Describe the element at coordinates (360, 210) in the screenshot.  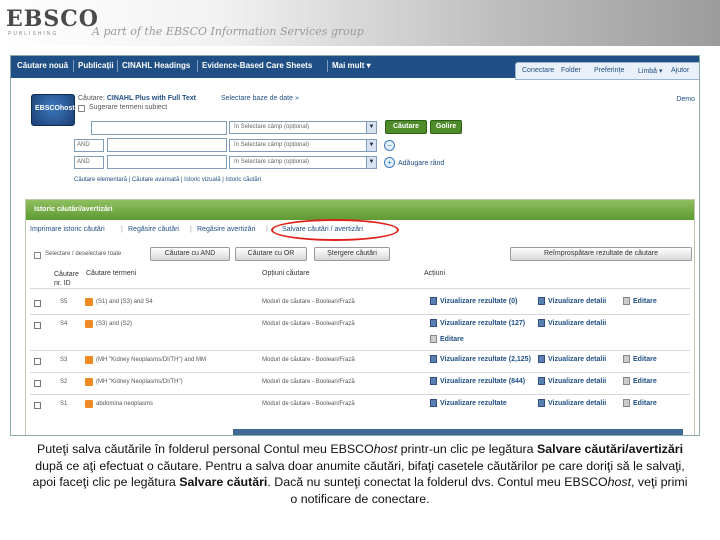
I see `history-header: Istoric căutări/avertizări` at that location.